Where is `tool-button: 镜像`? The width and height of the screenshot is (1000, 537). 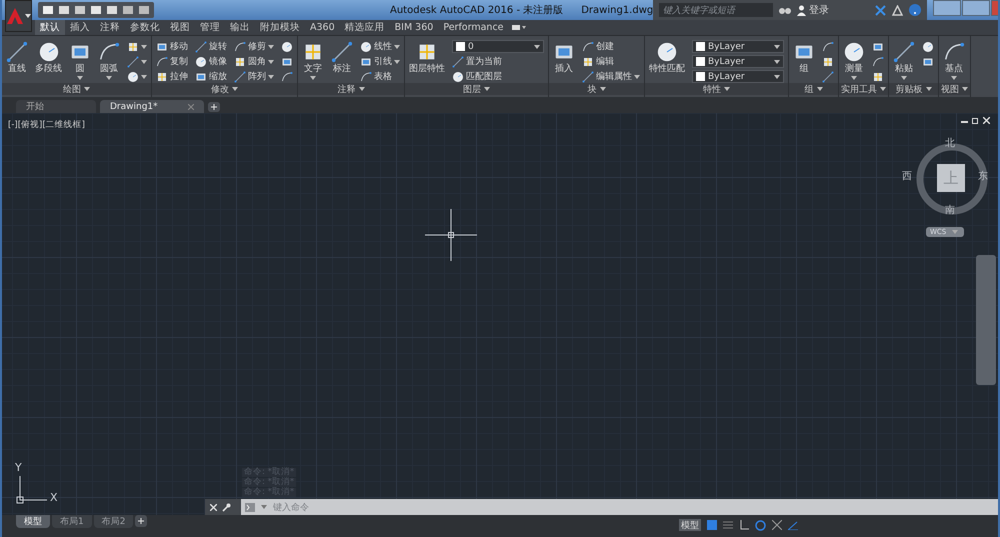 tool-button: 镜像 is located at coordinates (211, 61).